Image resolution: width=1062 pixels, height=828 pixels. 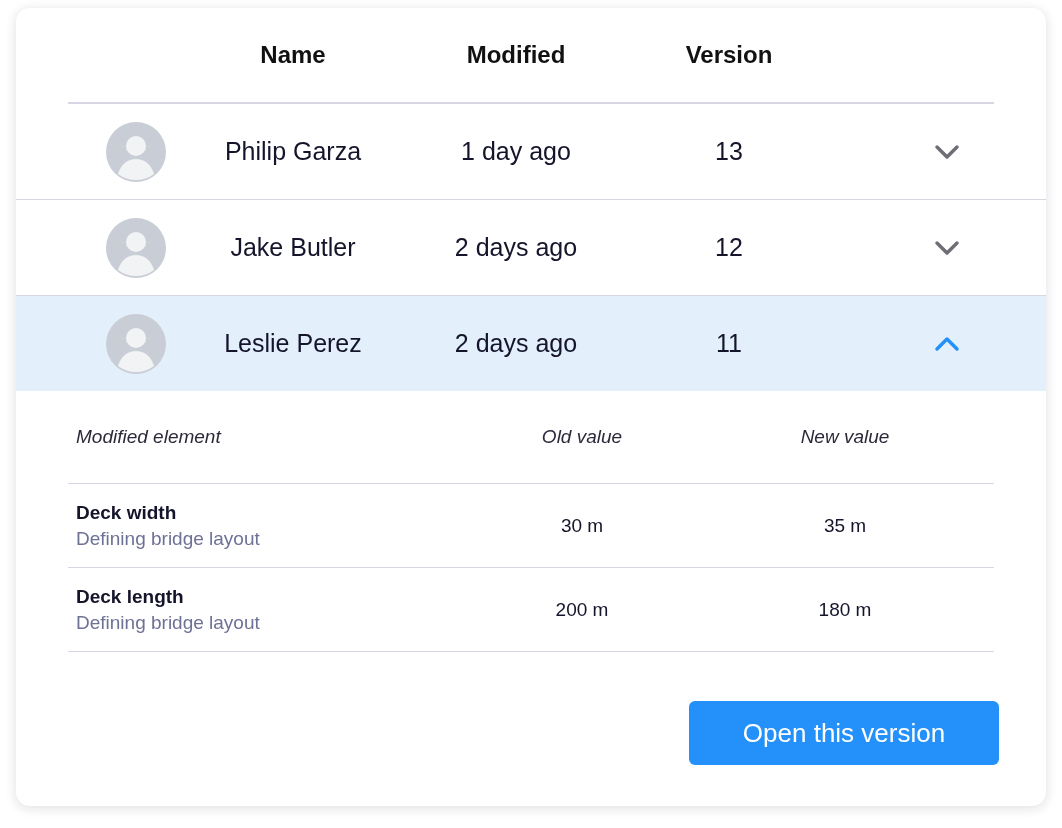 I want to click on old-value: 30 m, so click(x=582, y=525).